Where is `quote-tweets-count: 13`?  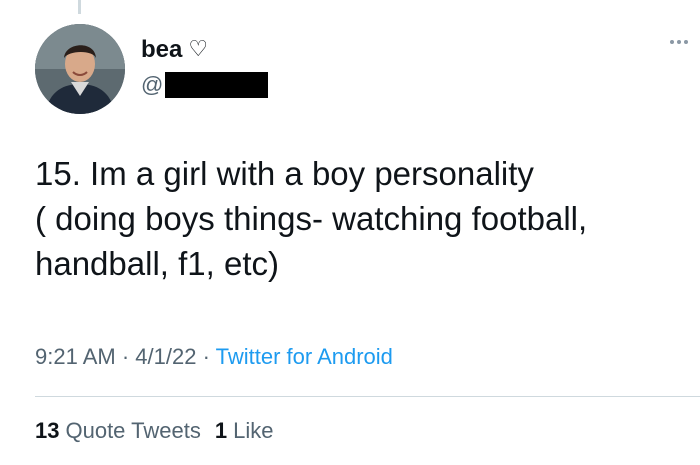 quote-tweets-count: 13 is located at coordinates (47, 430).